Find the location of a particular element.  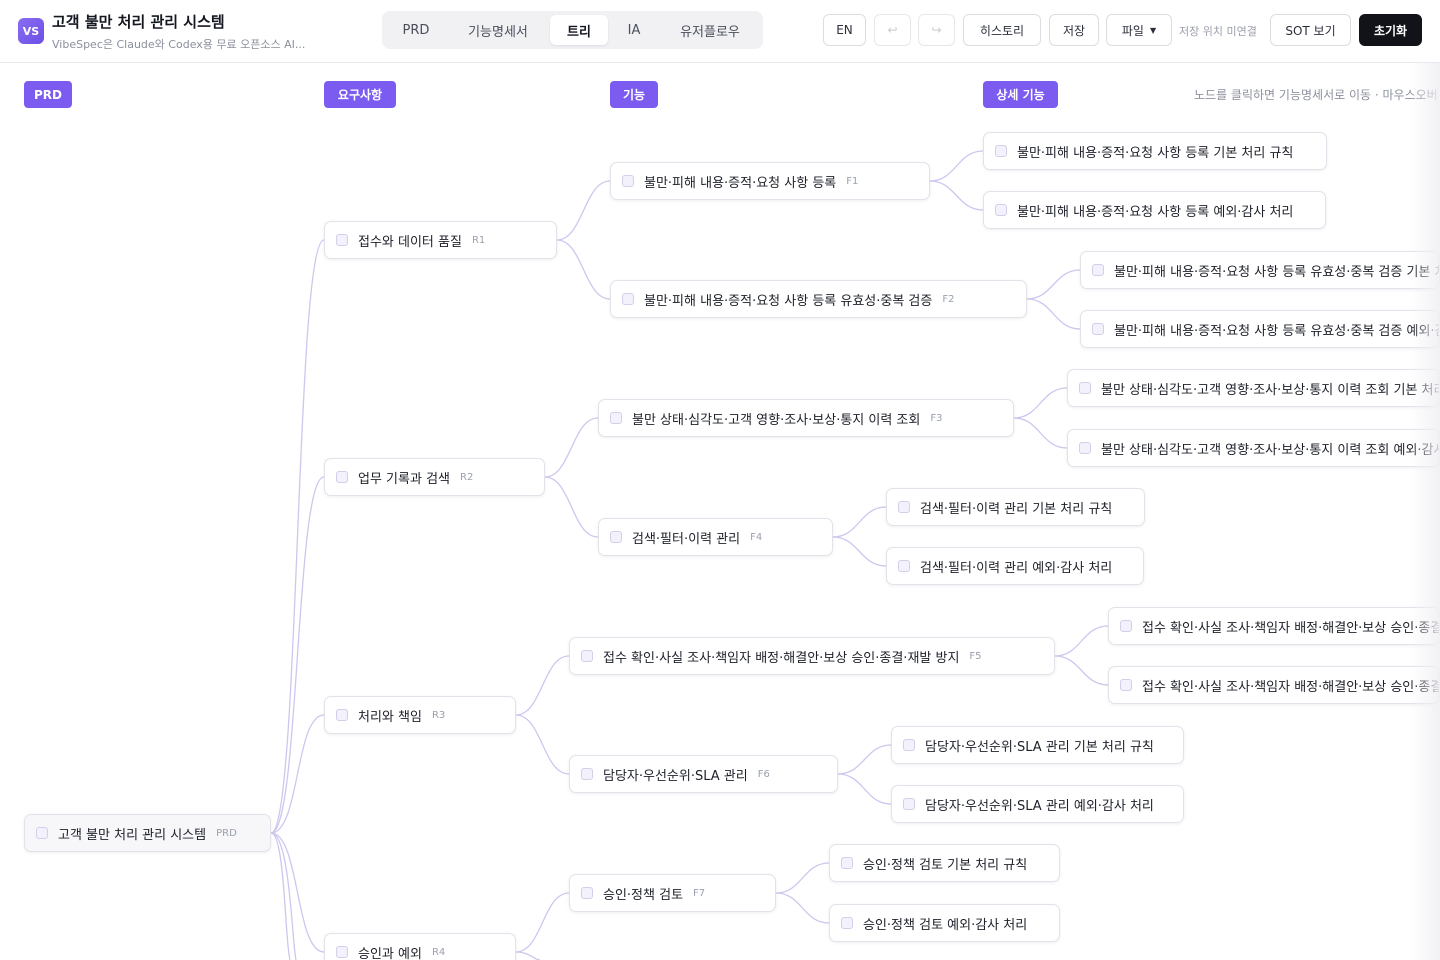

tree-node-detail: 불만·피해 내용·증적·요청 사항 등록 기본 처리 규칙 is located at coordinates (1155, 151).